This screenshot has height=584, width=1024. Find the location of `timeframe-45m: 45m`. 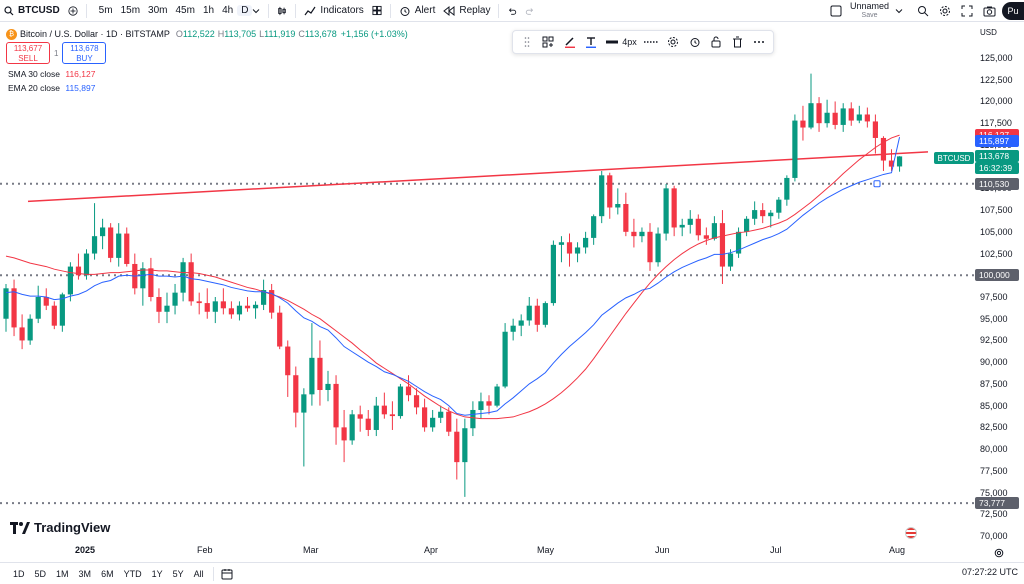

timeframe-45m: 45m is located at coordinates (184, 10).